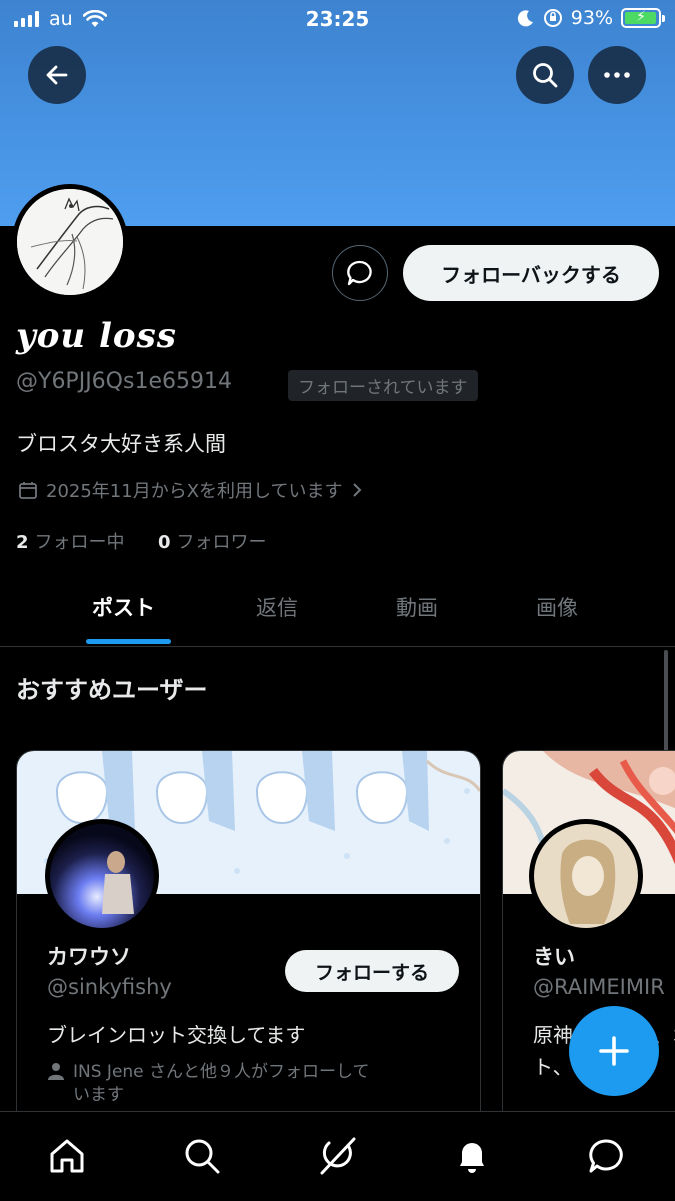 This screenshot has width=675, height=1201. I want to click on person-icon, so click(56, 1071).